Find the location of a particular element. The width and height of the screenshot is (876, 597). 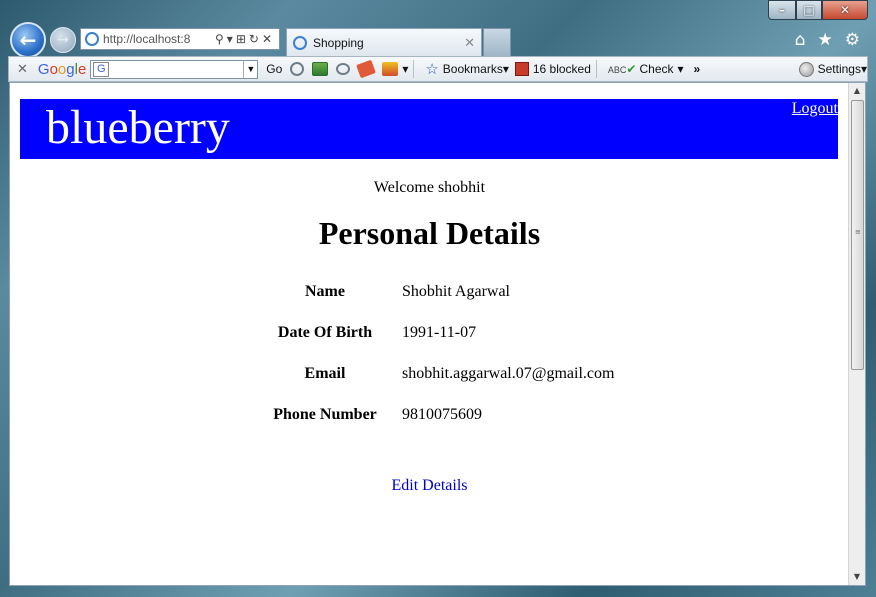

chat-icon is located at coordinates (343, 69).